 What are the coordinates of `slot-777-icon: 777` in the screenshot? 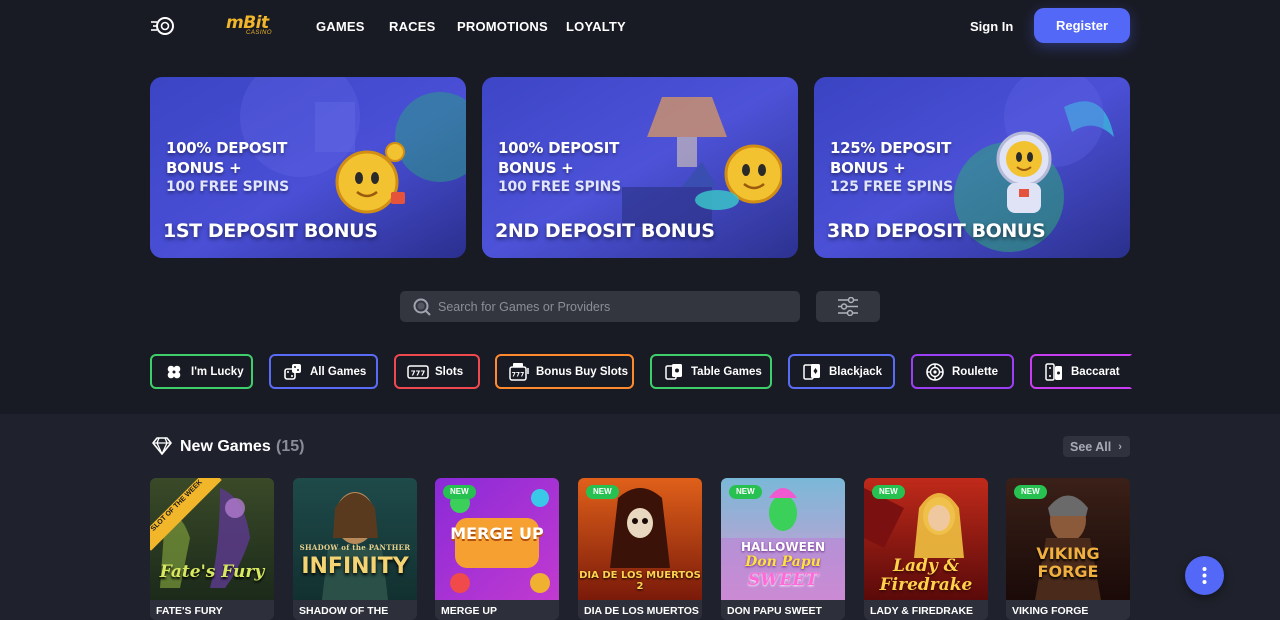 It's located at (418, 372).